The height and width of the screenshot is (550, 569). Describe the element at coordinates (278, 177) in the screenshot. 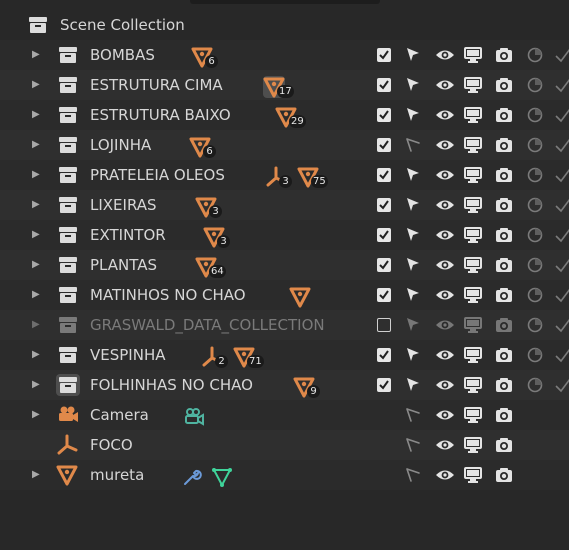

I see `empty-axes-icon: 3` at that location.